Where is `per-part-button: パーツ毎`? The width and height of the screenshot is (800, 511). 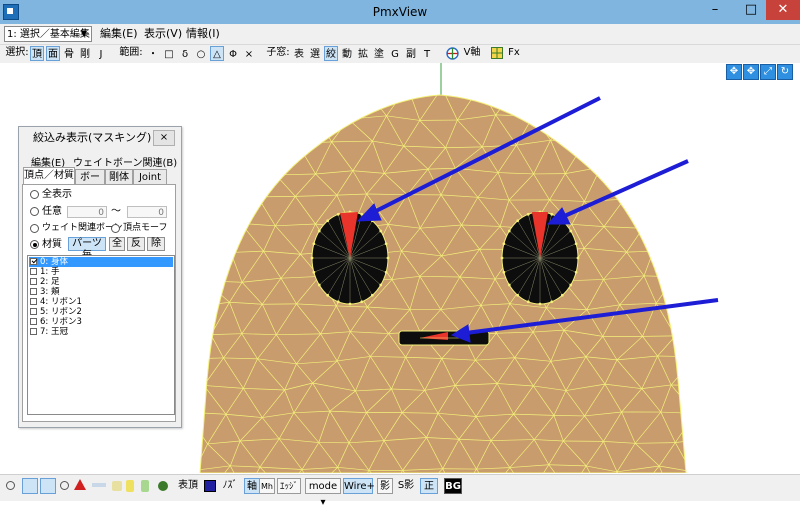
per-part-button: パーツ毎 is located at coordinates (87, 244).